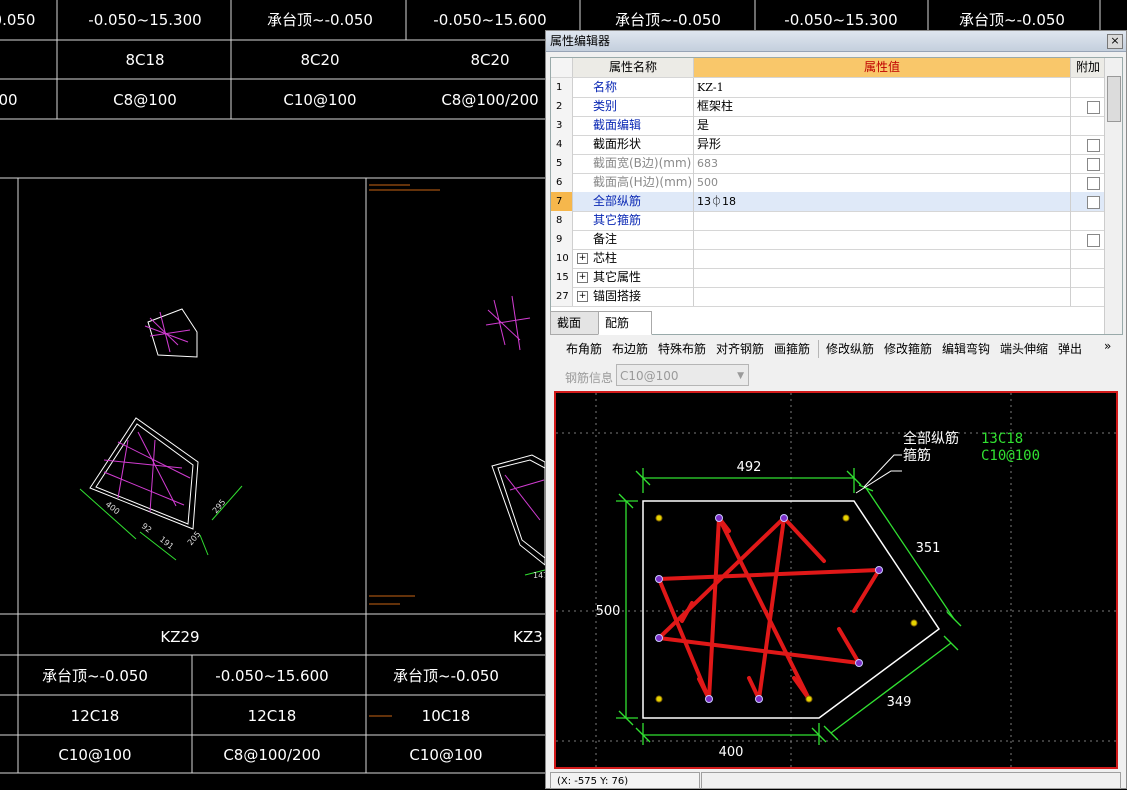 The width and height of the screenshot is (1127, 790). I want to click on property-name-cell: + 锚固搭接, so click(633, 296).